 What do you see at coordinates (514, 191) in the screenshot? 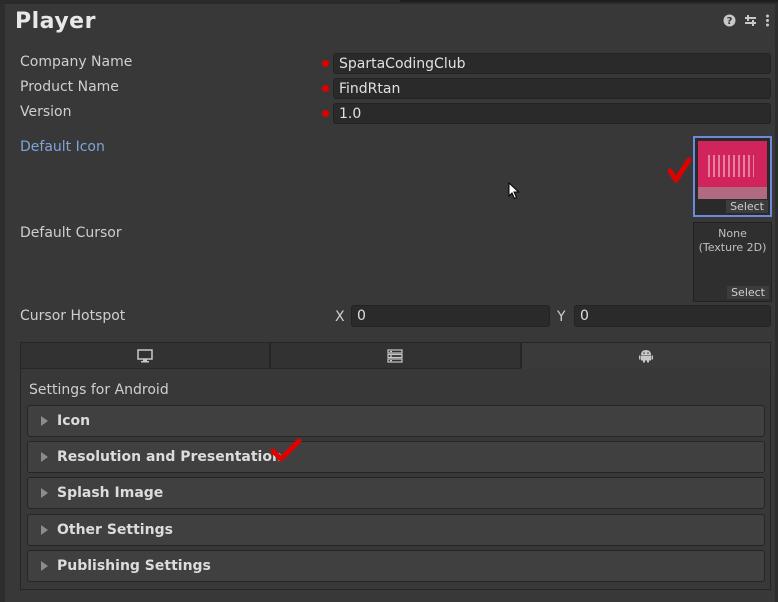
I see `mouse-pointer-icon` at bounding box center [514, 191].